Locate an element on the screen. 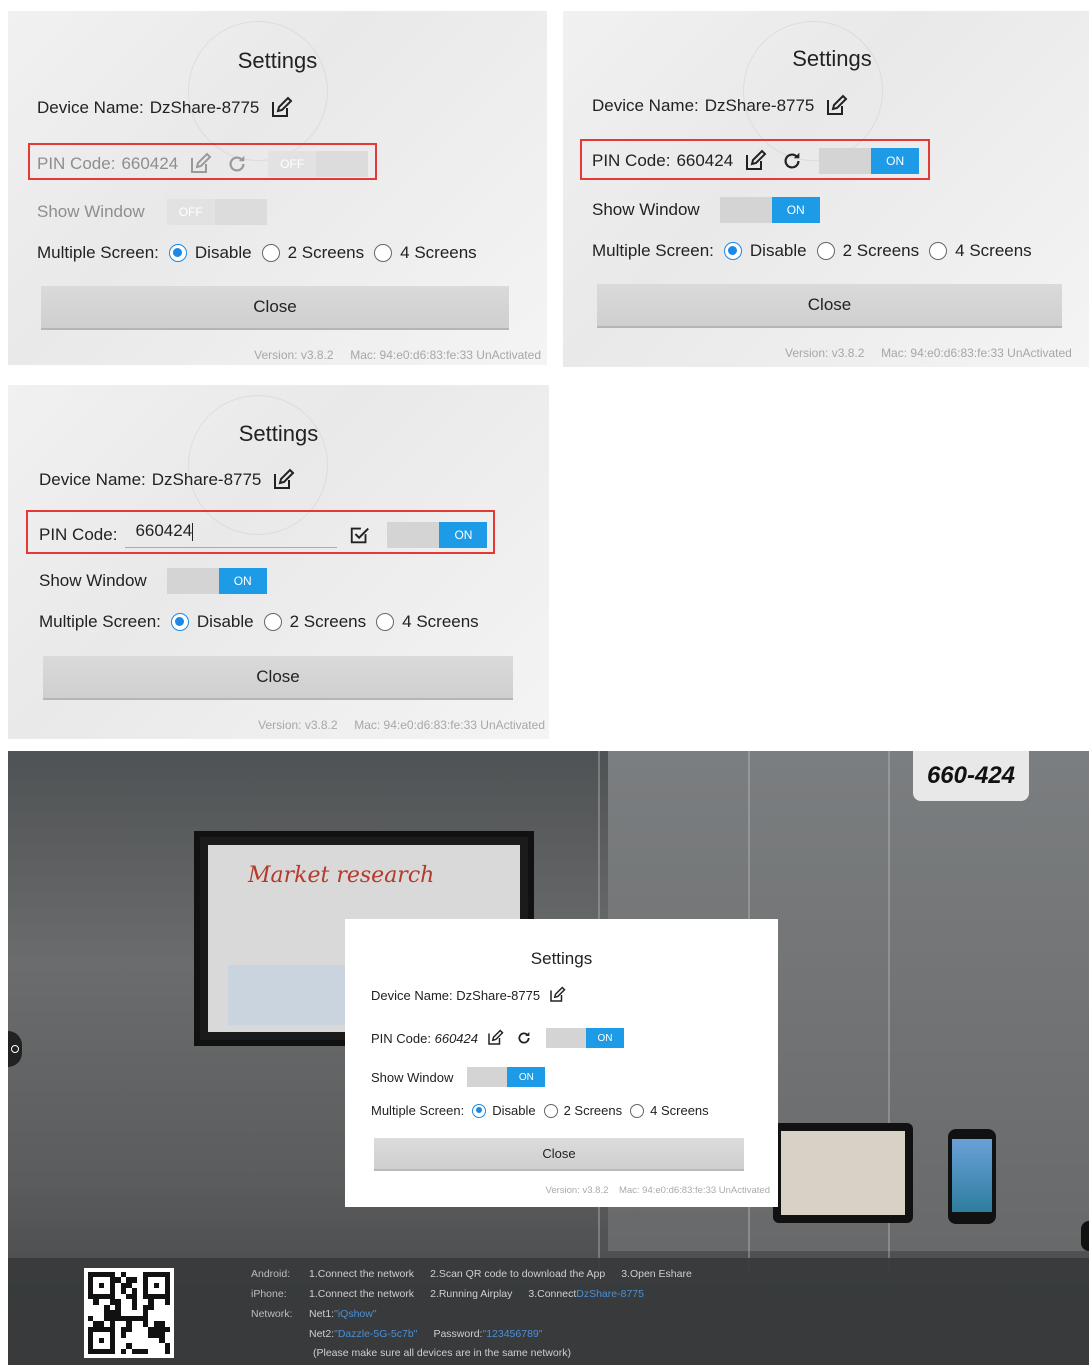 This screenshot has height=1365, width=1089. chart-graphic is located at coordinates (288, 995).